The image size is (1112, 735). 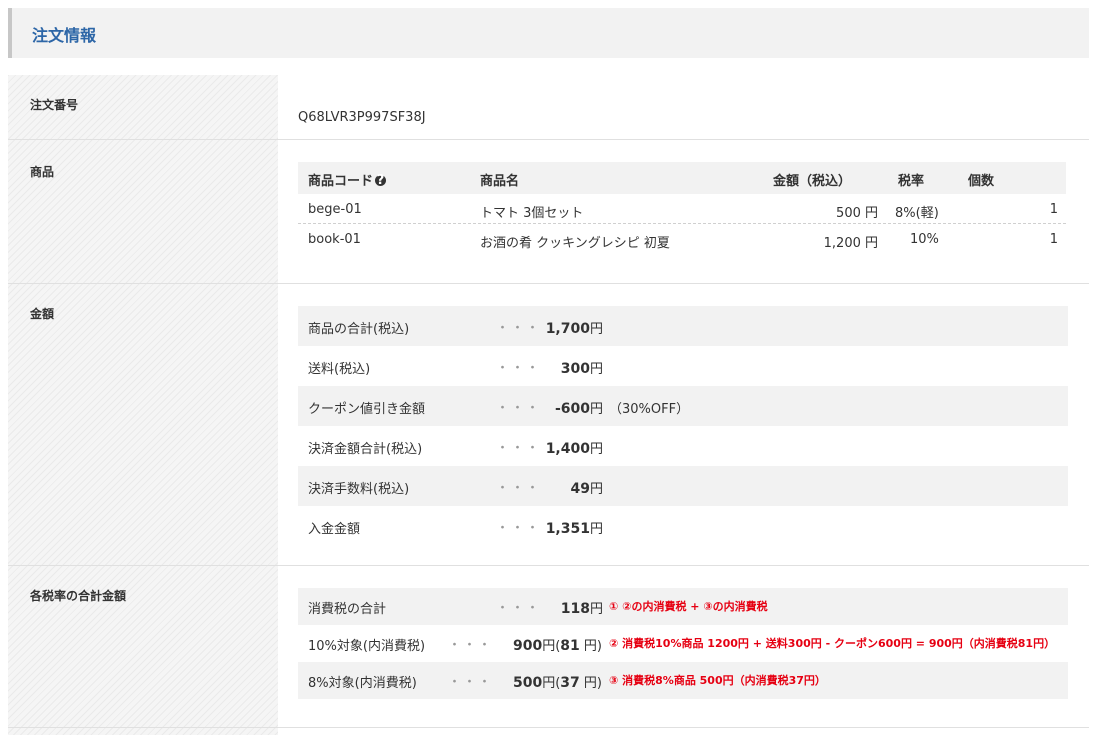 I want to click on section-header: 注文情報, so click(x=548, y=33).